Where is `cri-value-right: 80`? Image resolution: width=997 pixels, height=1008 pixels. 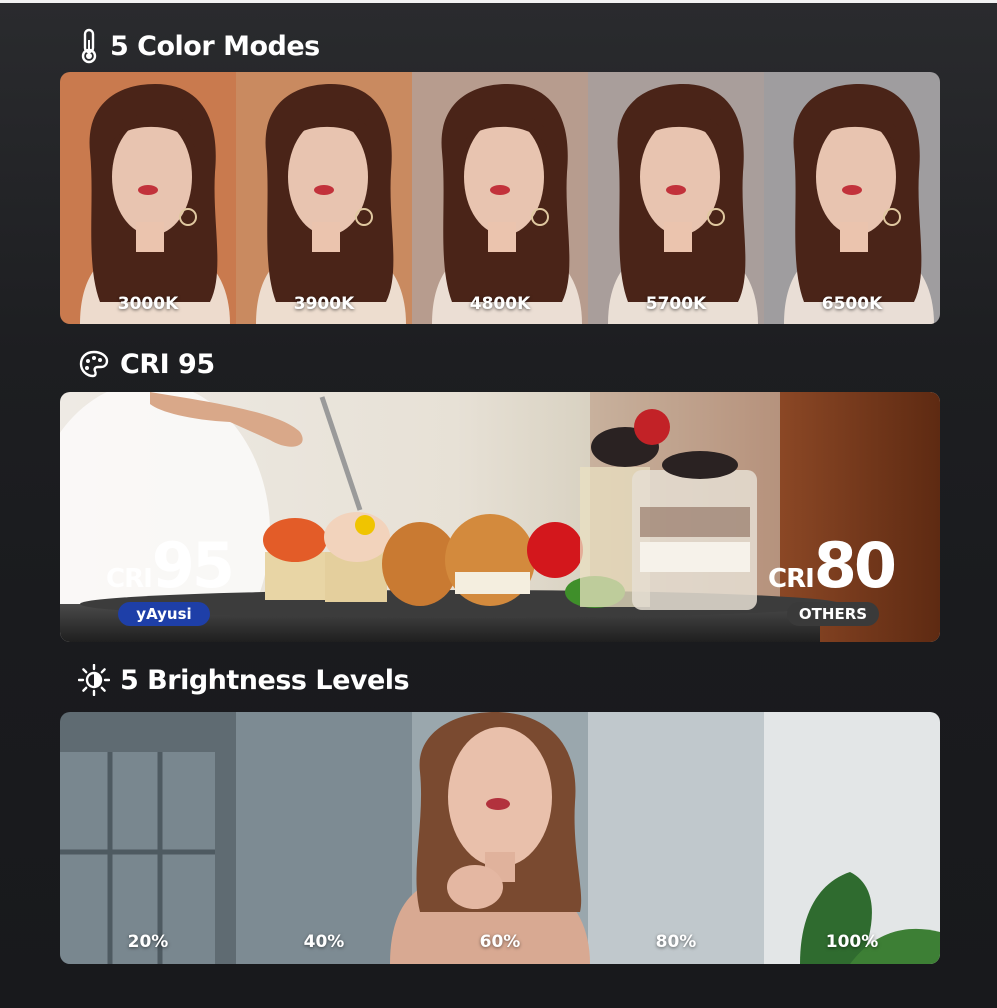 cri-value-right: 80 is located at coordinates (855, 565).